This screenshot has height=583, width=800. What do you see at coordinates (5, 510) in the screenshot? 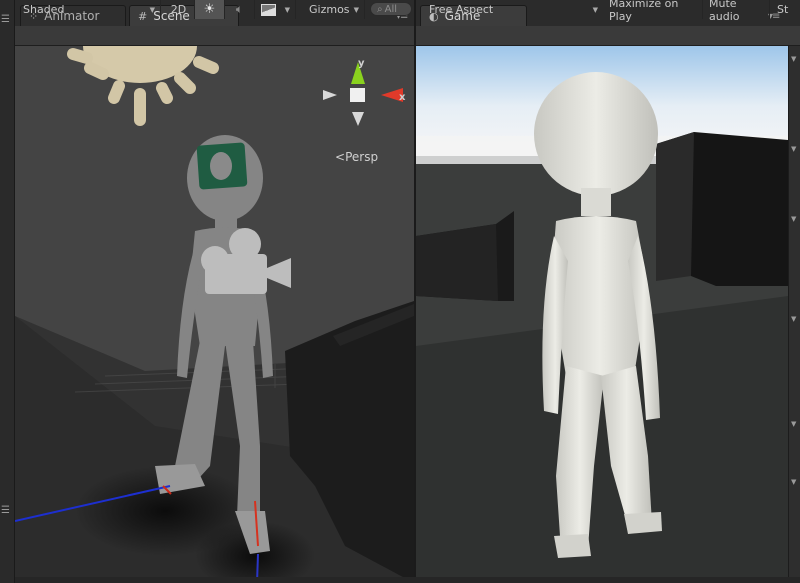
I see `left-panel-lower-menu-icon: ☰` at bounding box center [5, 510].